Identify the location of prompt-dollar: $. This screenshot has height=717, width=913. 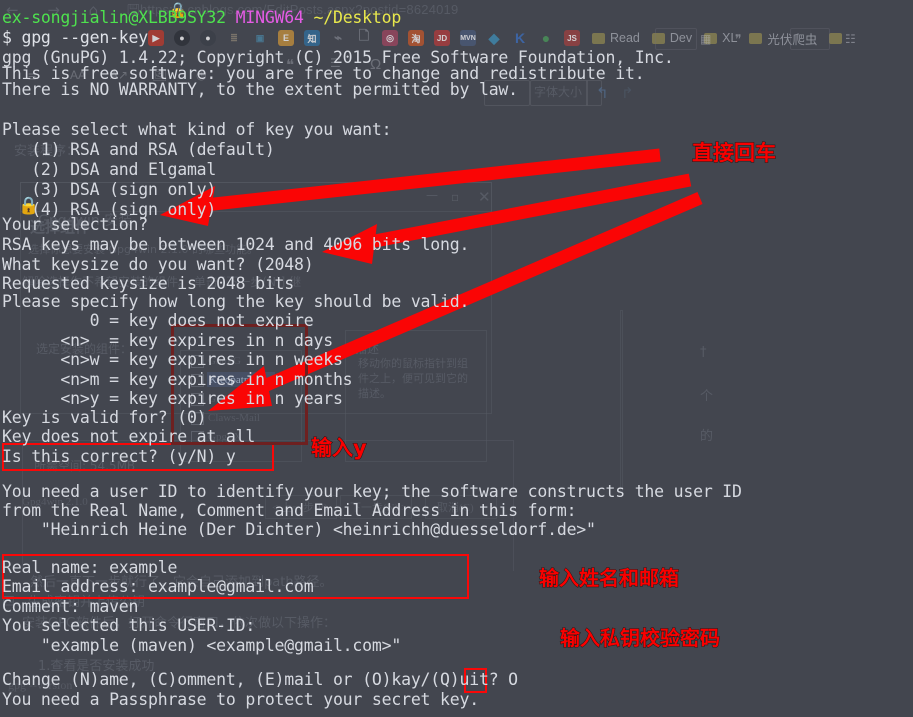
(7, 37).